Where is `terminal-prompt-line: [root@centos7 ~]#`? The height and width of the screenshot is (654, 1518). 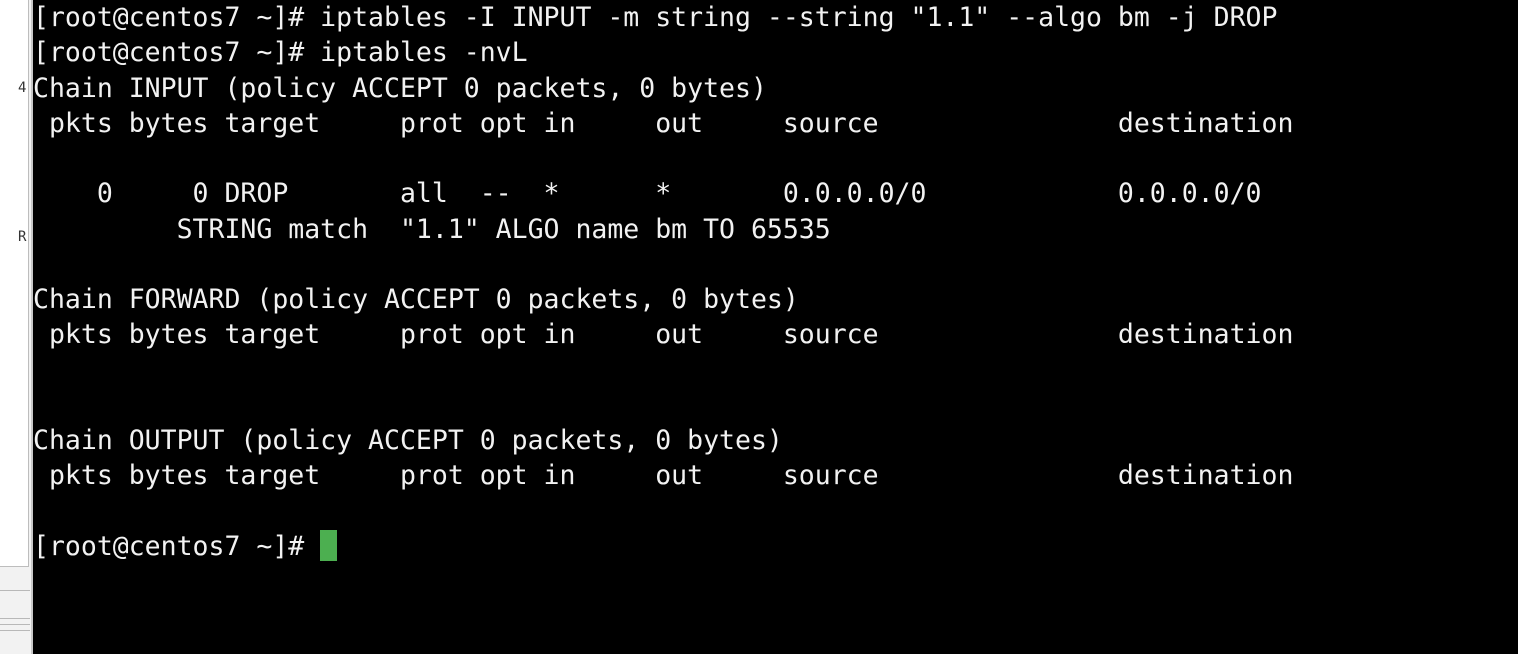
terminal-prompt-line: [root@centos7 ~]# is located at coordinates (185, 547).